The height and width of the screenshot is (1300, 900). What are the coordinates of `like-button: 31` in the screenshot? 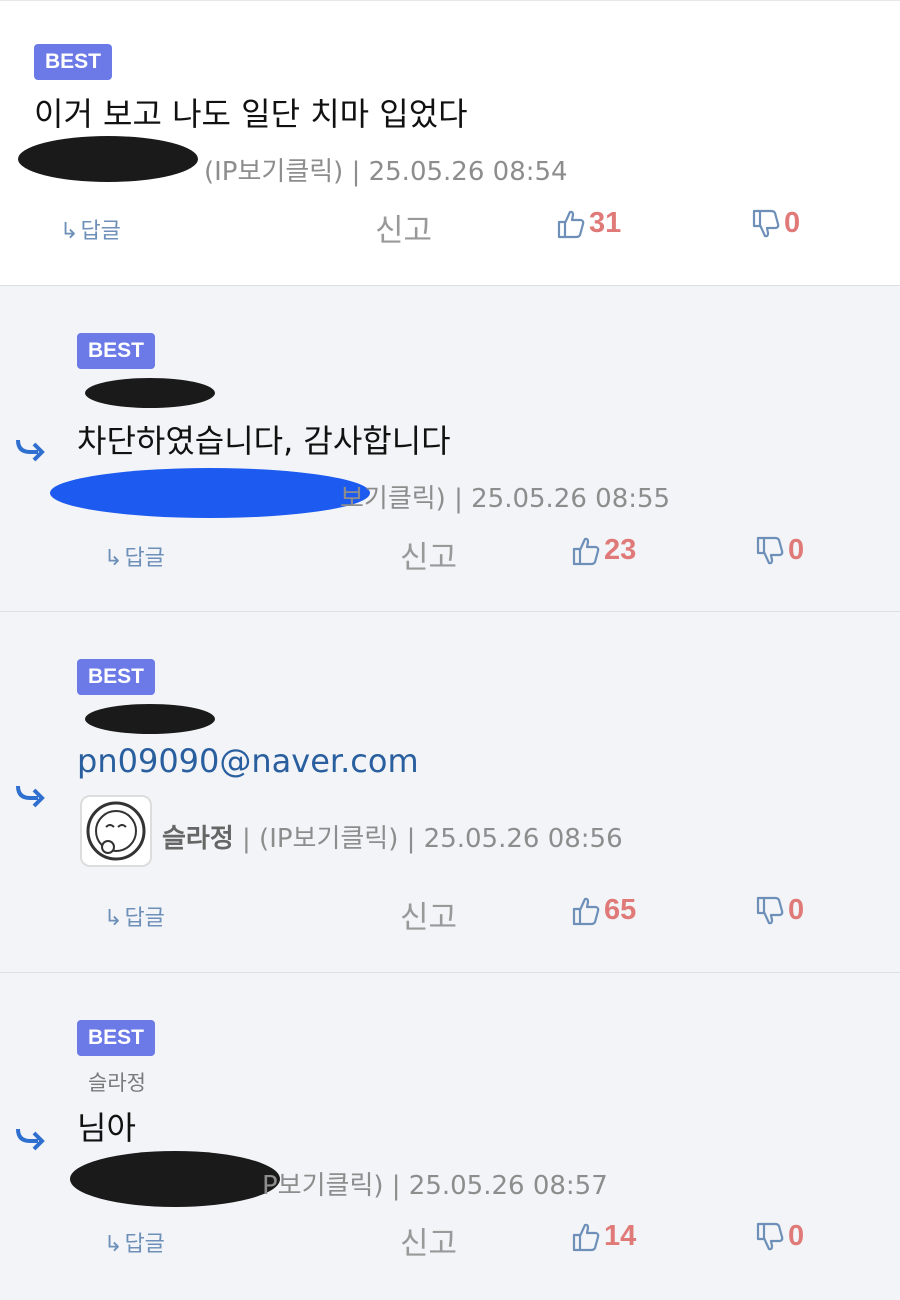 It's located at (589, 223).